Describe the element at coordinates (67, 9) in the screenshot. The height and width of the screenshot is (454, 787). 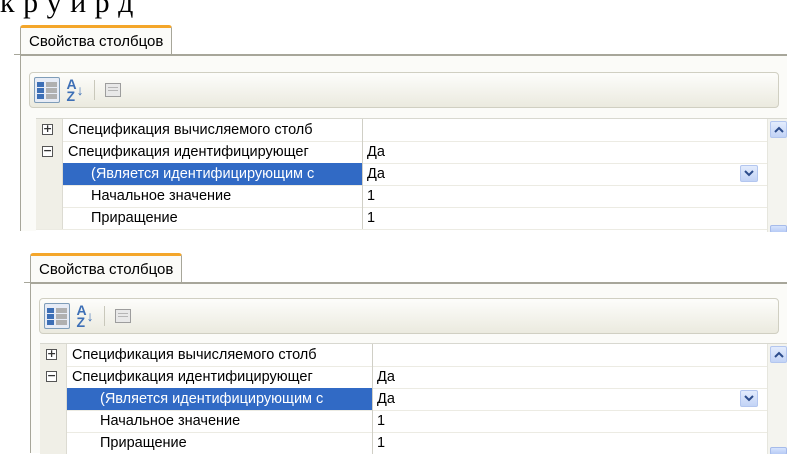
I see `cropped-caption-text: к р у и р д` at that location.